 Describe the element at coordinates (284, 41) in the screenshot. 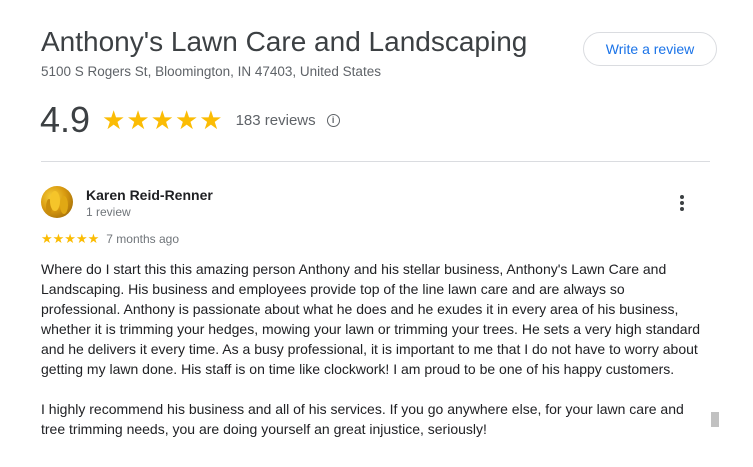

I see `business-title: Anthony's Lawn Care and Landscaping` at that location.